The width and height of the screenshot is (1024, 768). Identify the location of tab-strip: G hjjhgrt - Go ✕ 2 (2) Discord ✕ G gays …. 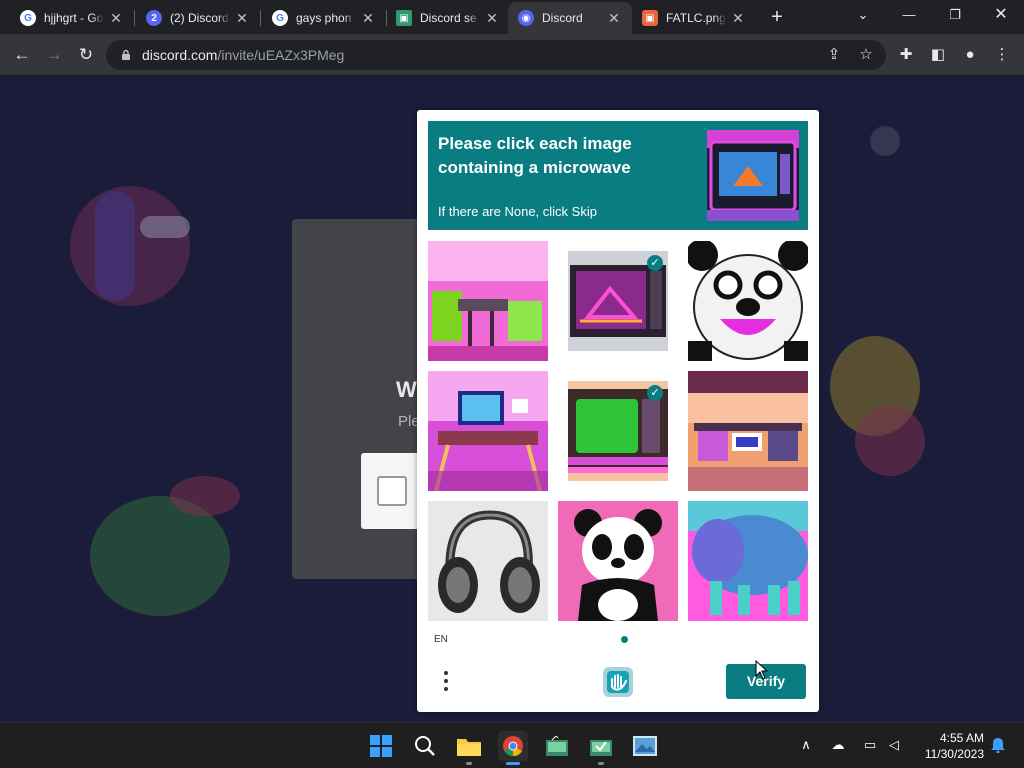
(512, 17).